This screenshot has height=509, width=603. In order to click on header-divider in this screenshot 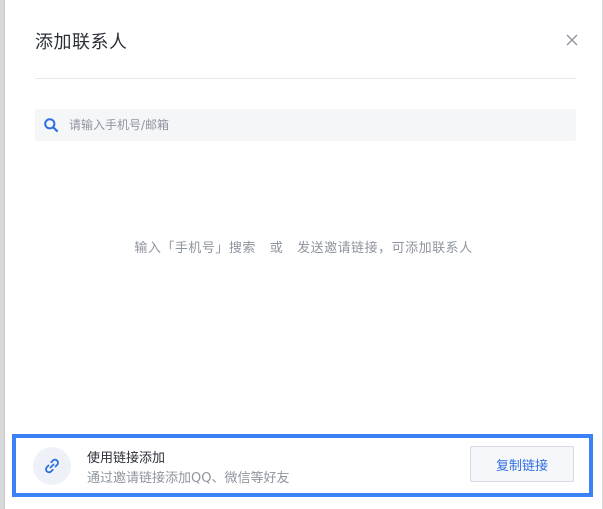, I will do `click(305, 78)`.